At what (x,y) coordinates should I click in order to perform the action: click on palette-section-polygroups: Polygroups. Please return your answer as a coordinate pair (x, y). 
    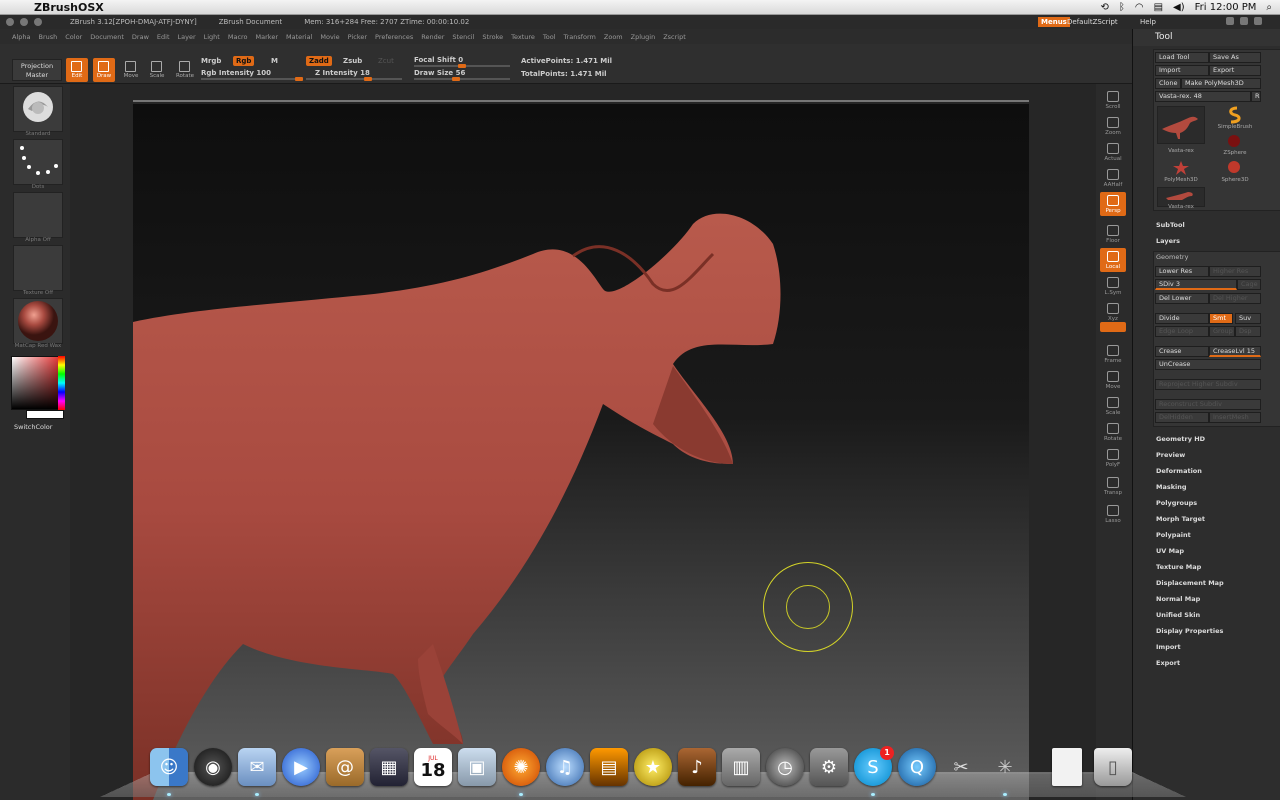
    Looking at the image, I should click on (1176, 503).